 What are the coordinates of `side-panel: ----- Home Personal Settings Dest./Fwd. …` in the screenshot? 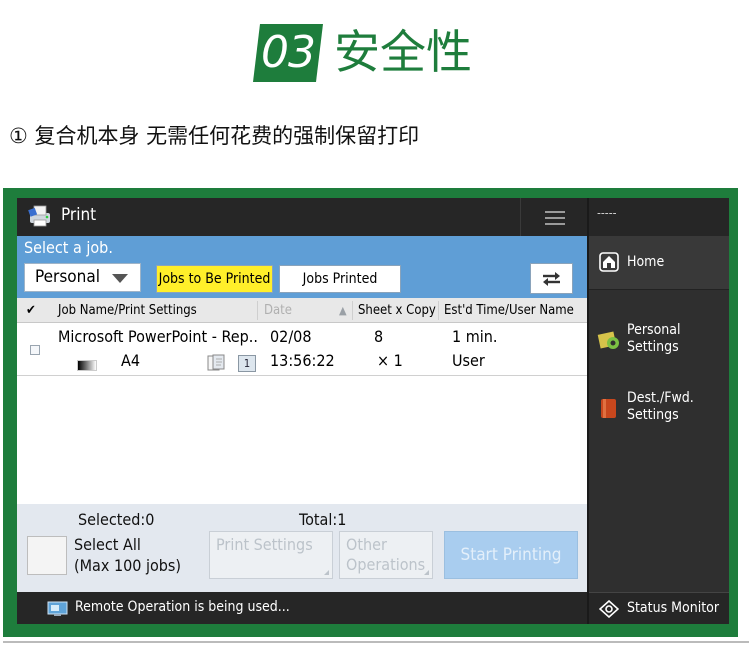 It's located at (658, 411).